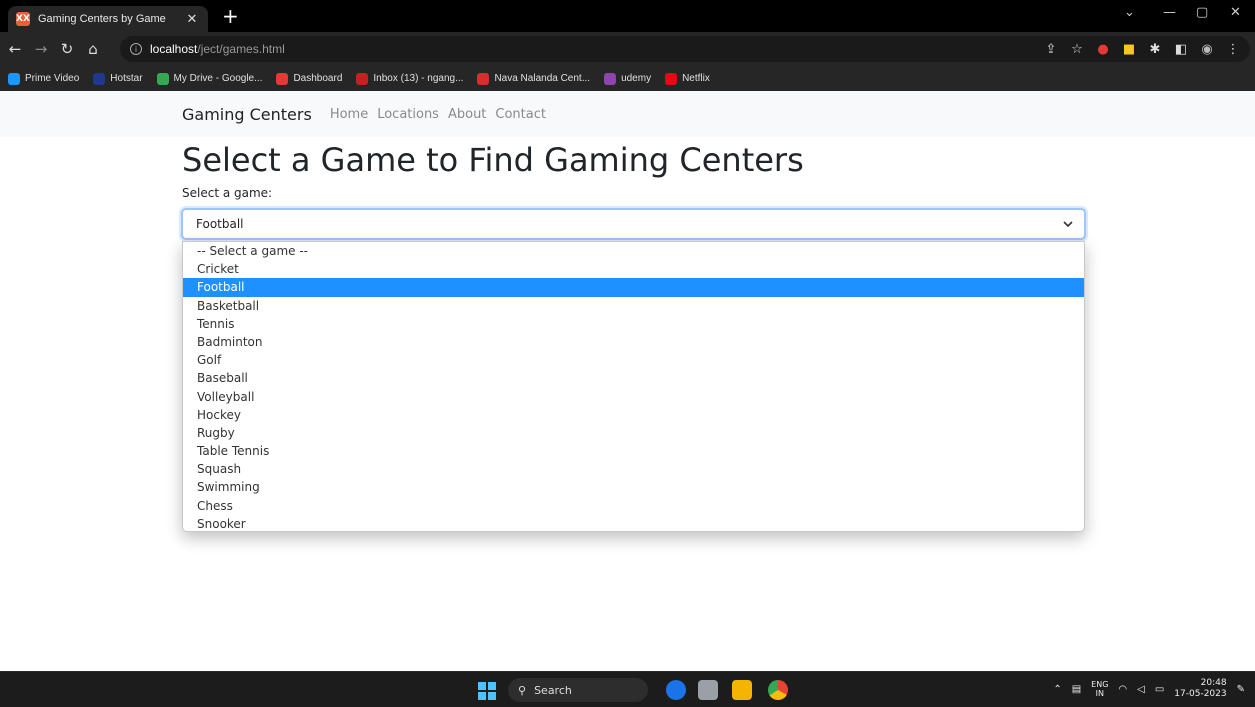  I want to click on tray-app-icon: ▤, so click(1076, 689).